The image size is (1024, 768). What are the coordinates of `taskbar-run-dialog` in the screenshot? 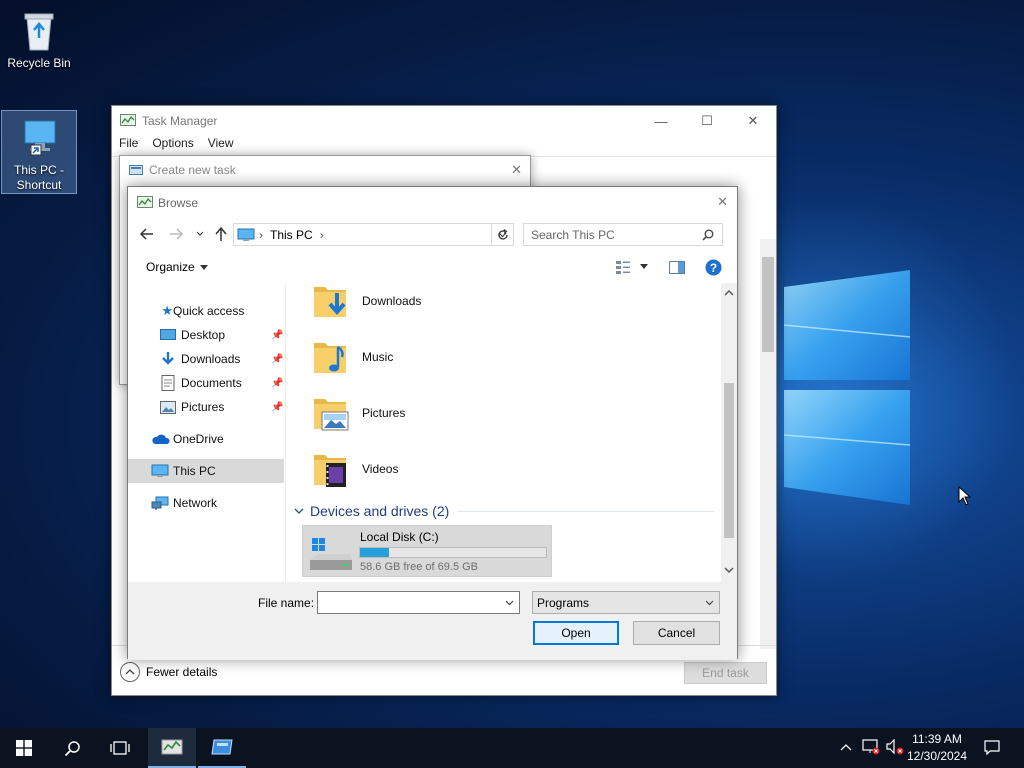 It's located at (222, 748).